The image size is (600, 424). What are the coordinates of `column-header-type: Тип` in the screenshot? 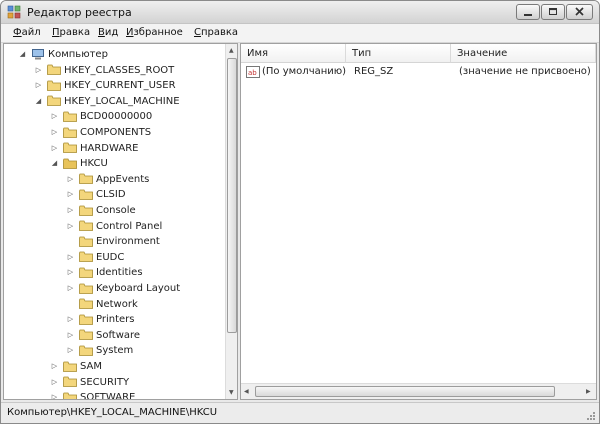 It's located at (398, 53).